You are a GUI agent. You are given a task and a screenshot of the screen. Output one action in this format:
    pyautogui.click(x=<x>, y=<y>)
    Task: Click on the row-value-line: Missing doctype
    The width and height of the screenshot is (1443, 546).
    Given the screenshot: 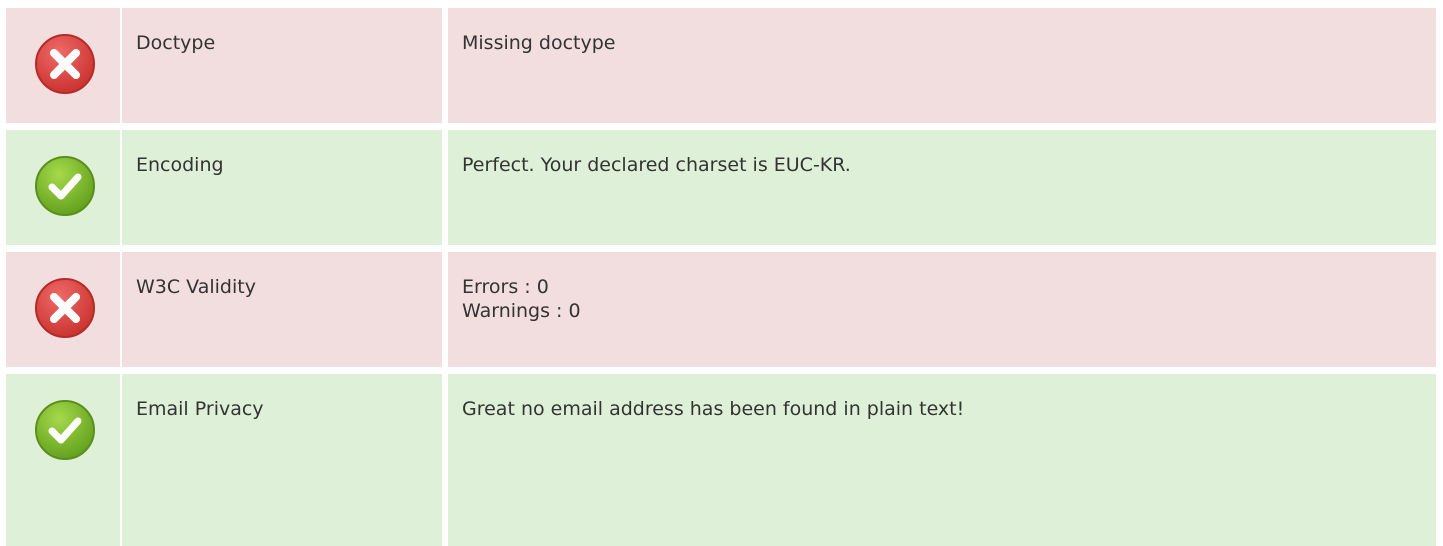 What is the action you would take?
    pyautogui.click(x=539, y=43)
    